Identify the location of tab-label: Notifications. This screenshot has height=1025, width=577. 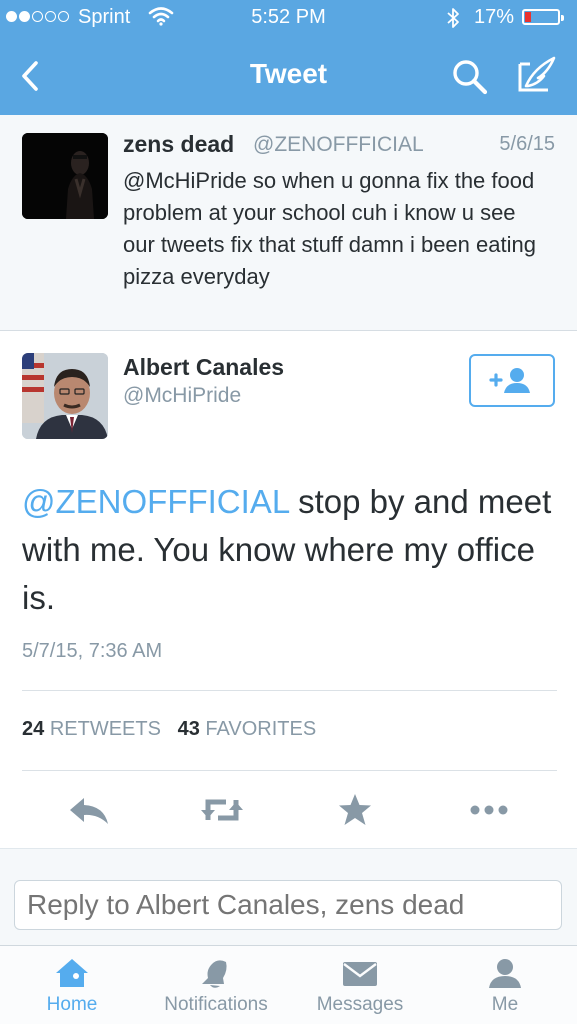
(216, 1004).